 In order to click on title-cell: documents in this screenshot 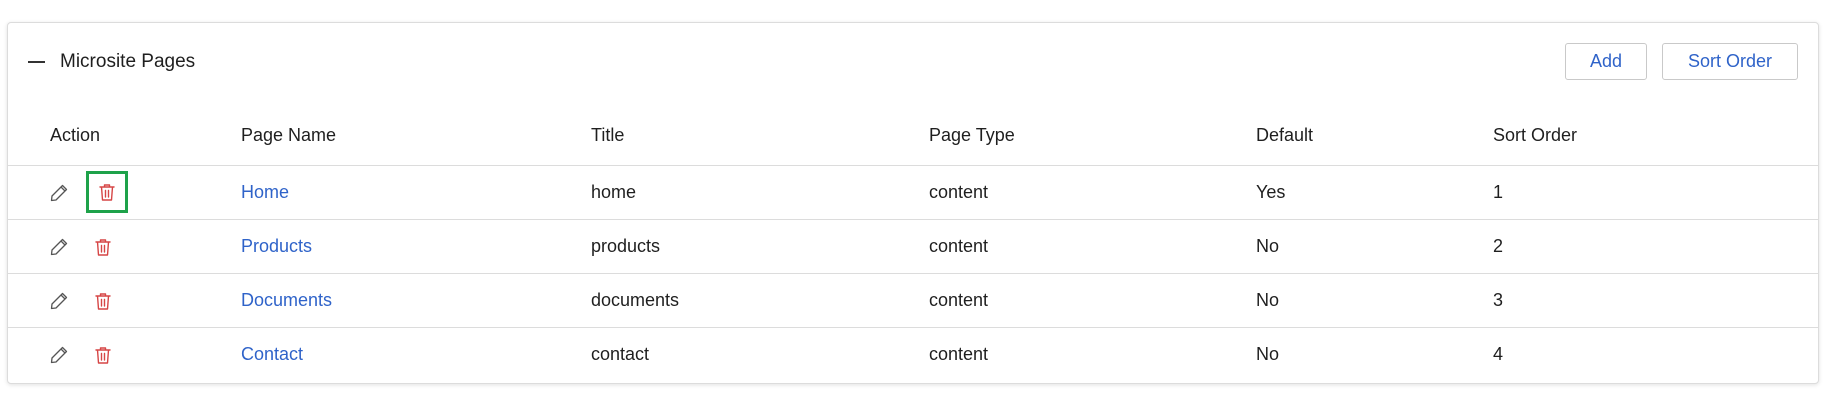, I will do `click(635, 300)`.